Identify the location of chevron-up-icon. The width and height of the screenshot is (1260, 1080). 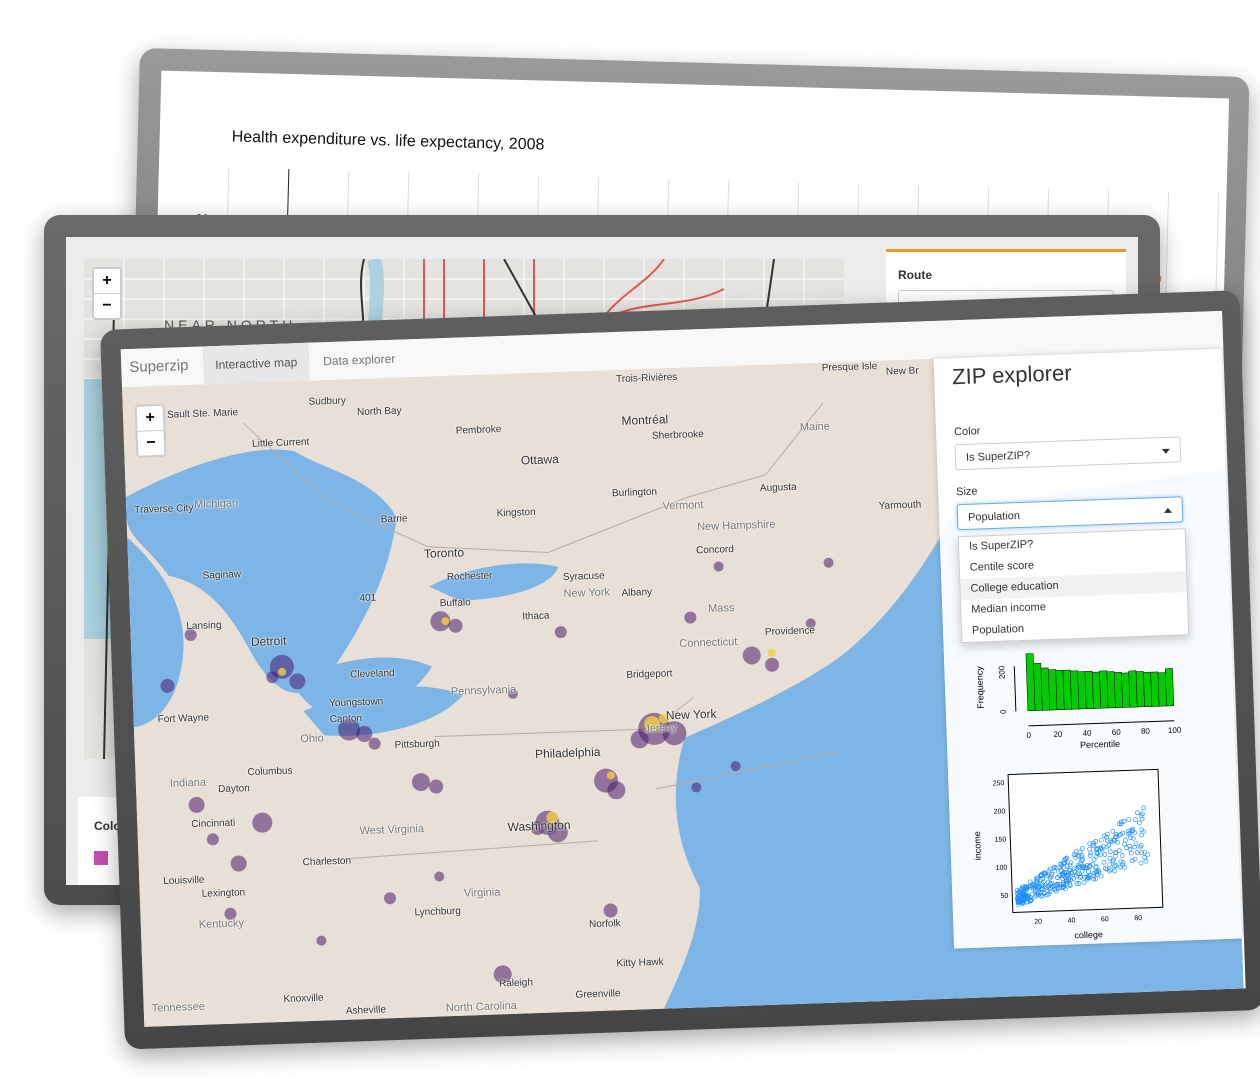
(1168, 510).